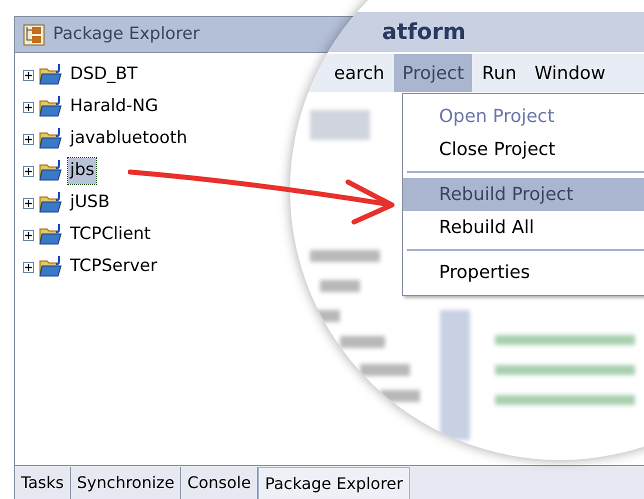 The height and width of the screenshot is (499, 644). Describe the element at coordinates (126, 34) in the screenshot. I see `panel-title: Package Explorer` at that location.